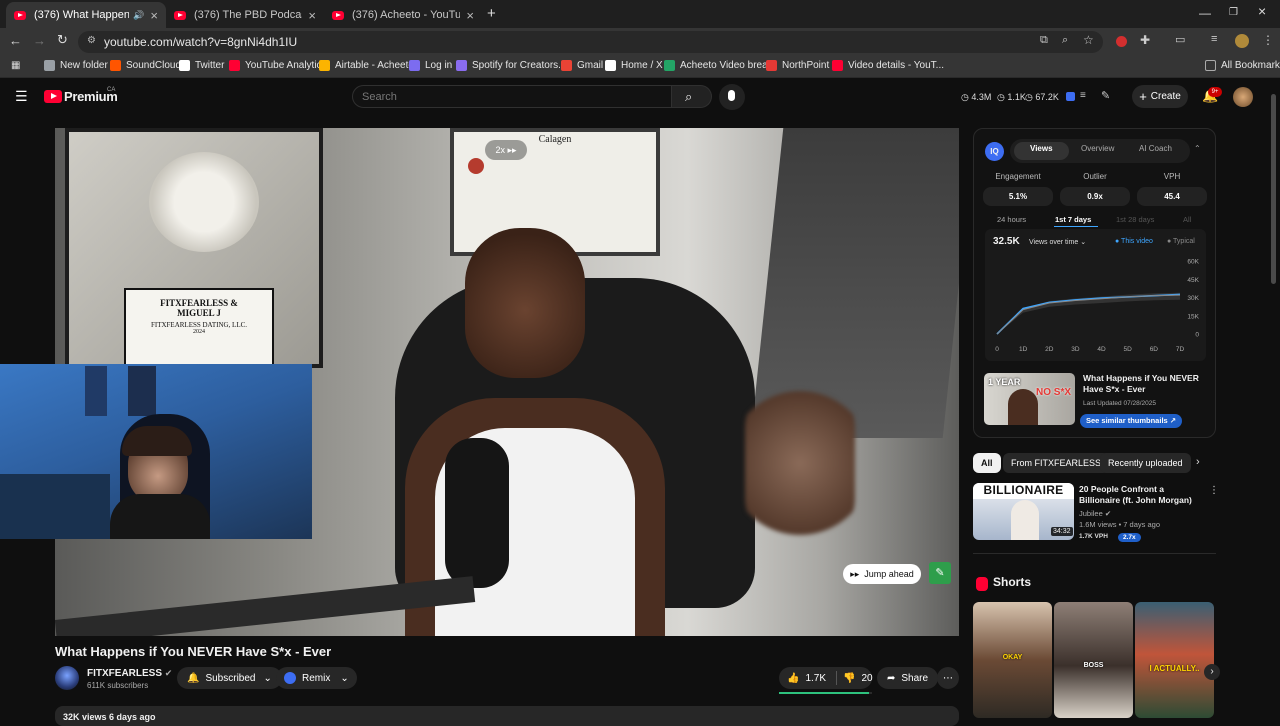 The height and width of the screenshot is (726, 1280). What do you see at coordinates (1012, 660) in the screenshot?
I see `short-thumbnail-1: OKAY` at bounding box center [1012, 660].